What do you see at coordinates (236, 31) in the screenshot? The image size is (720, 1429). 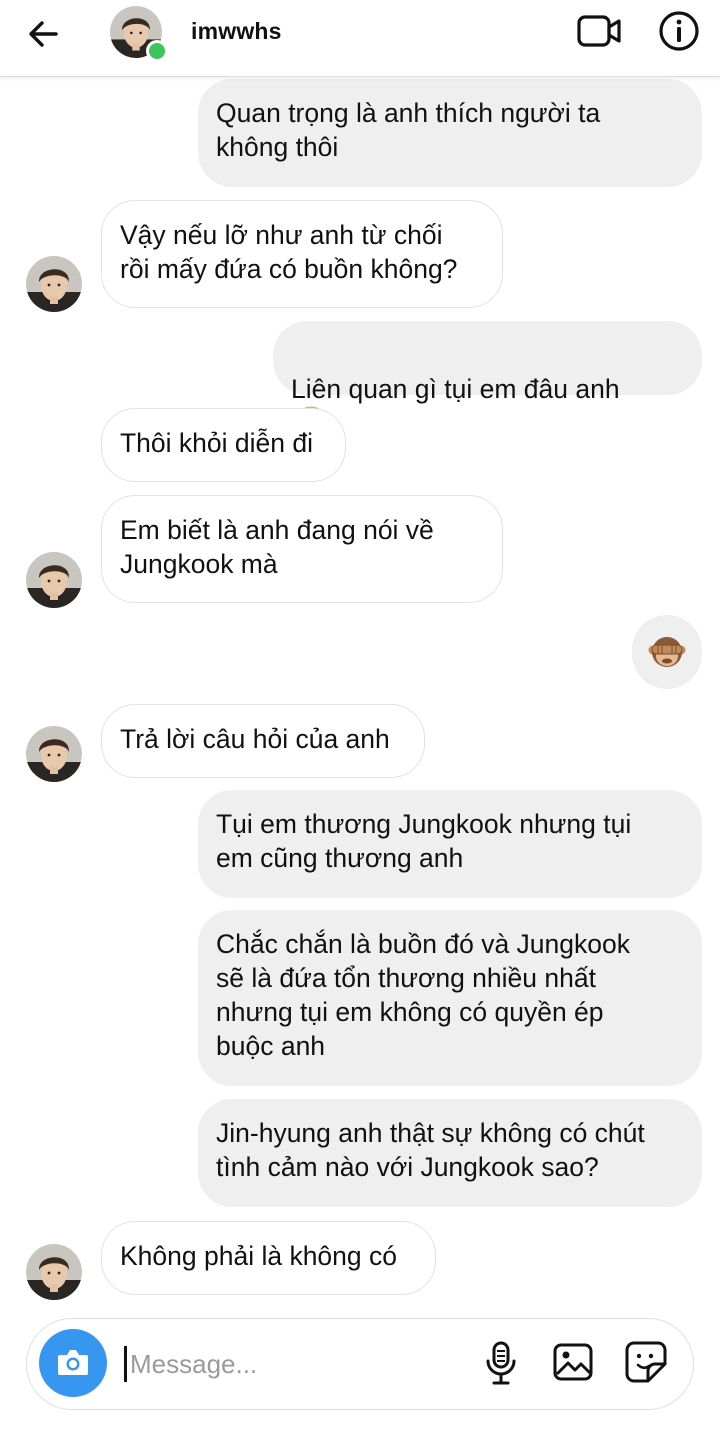 I see `contact-username: imwwhs` at bounding box center [236, 31].